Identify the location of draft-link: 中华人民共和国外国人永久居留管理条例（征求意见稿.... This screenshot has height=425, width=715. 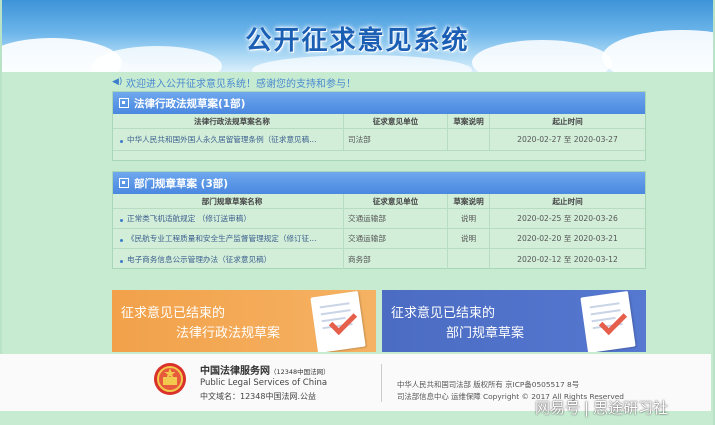
(228, 139).